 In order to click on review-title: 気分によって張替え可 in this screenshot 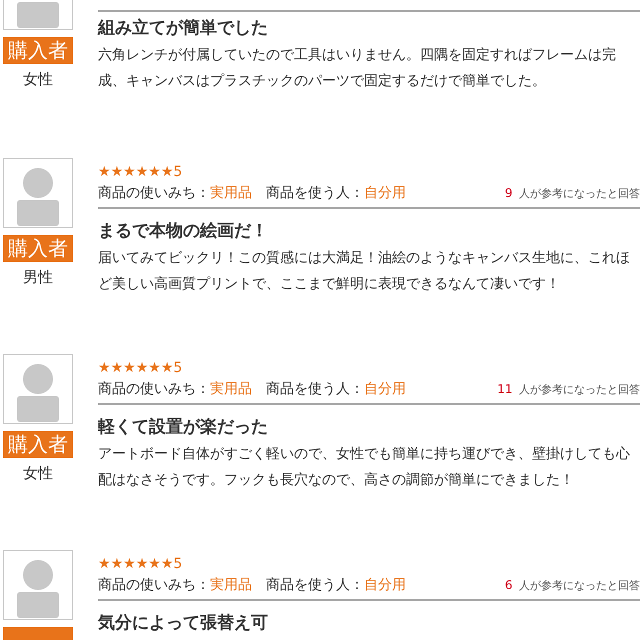, I will do `click(183, 623)`.